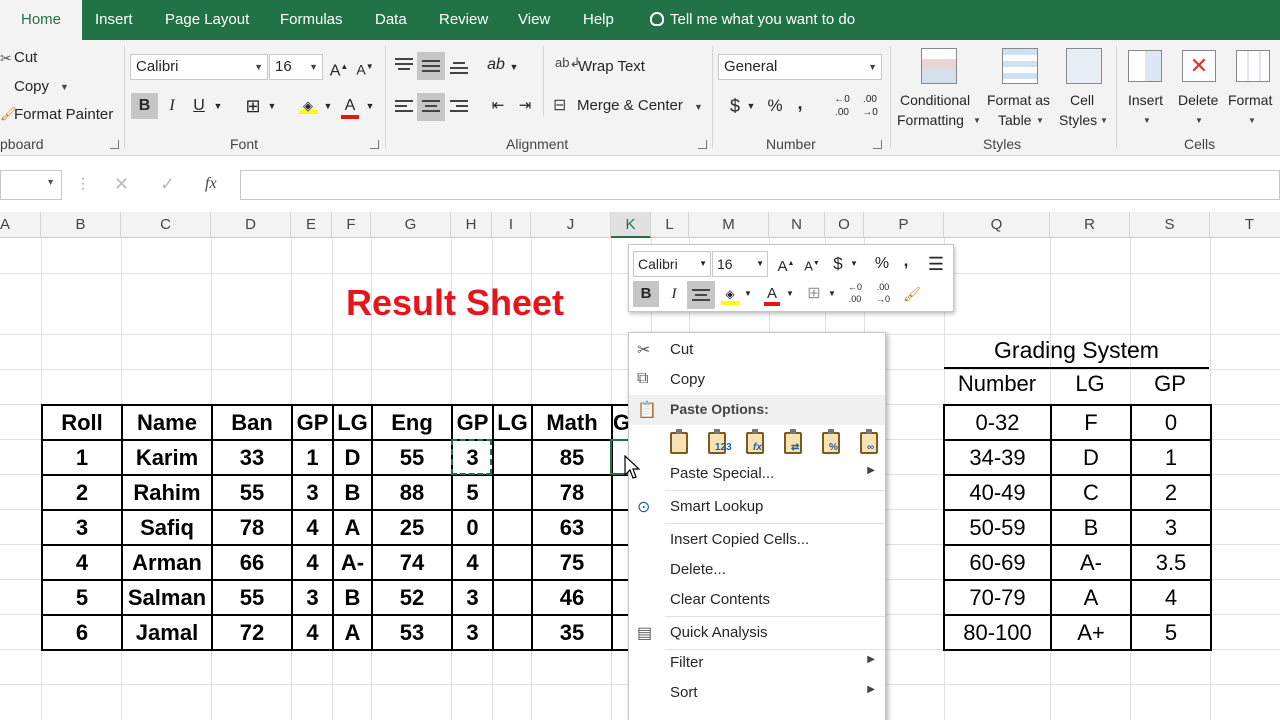  What do you see at coordinates (352, 457) in the screenshot?
I see `cell: D` at bounding box center [352, 457].